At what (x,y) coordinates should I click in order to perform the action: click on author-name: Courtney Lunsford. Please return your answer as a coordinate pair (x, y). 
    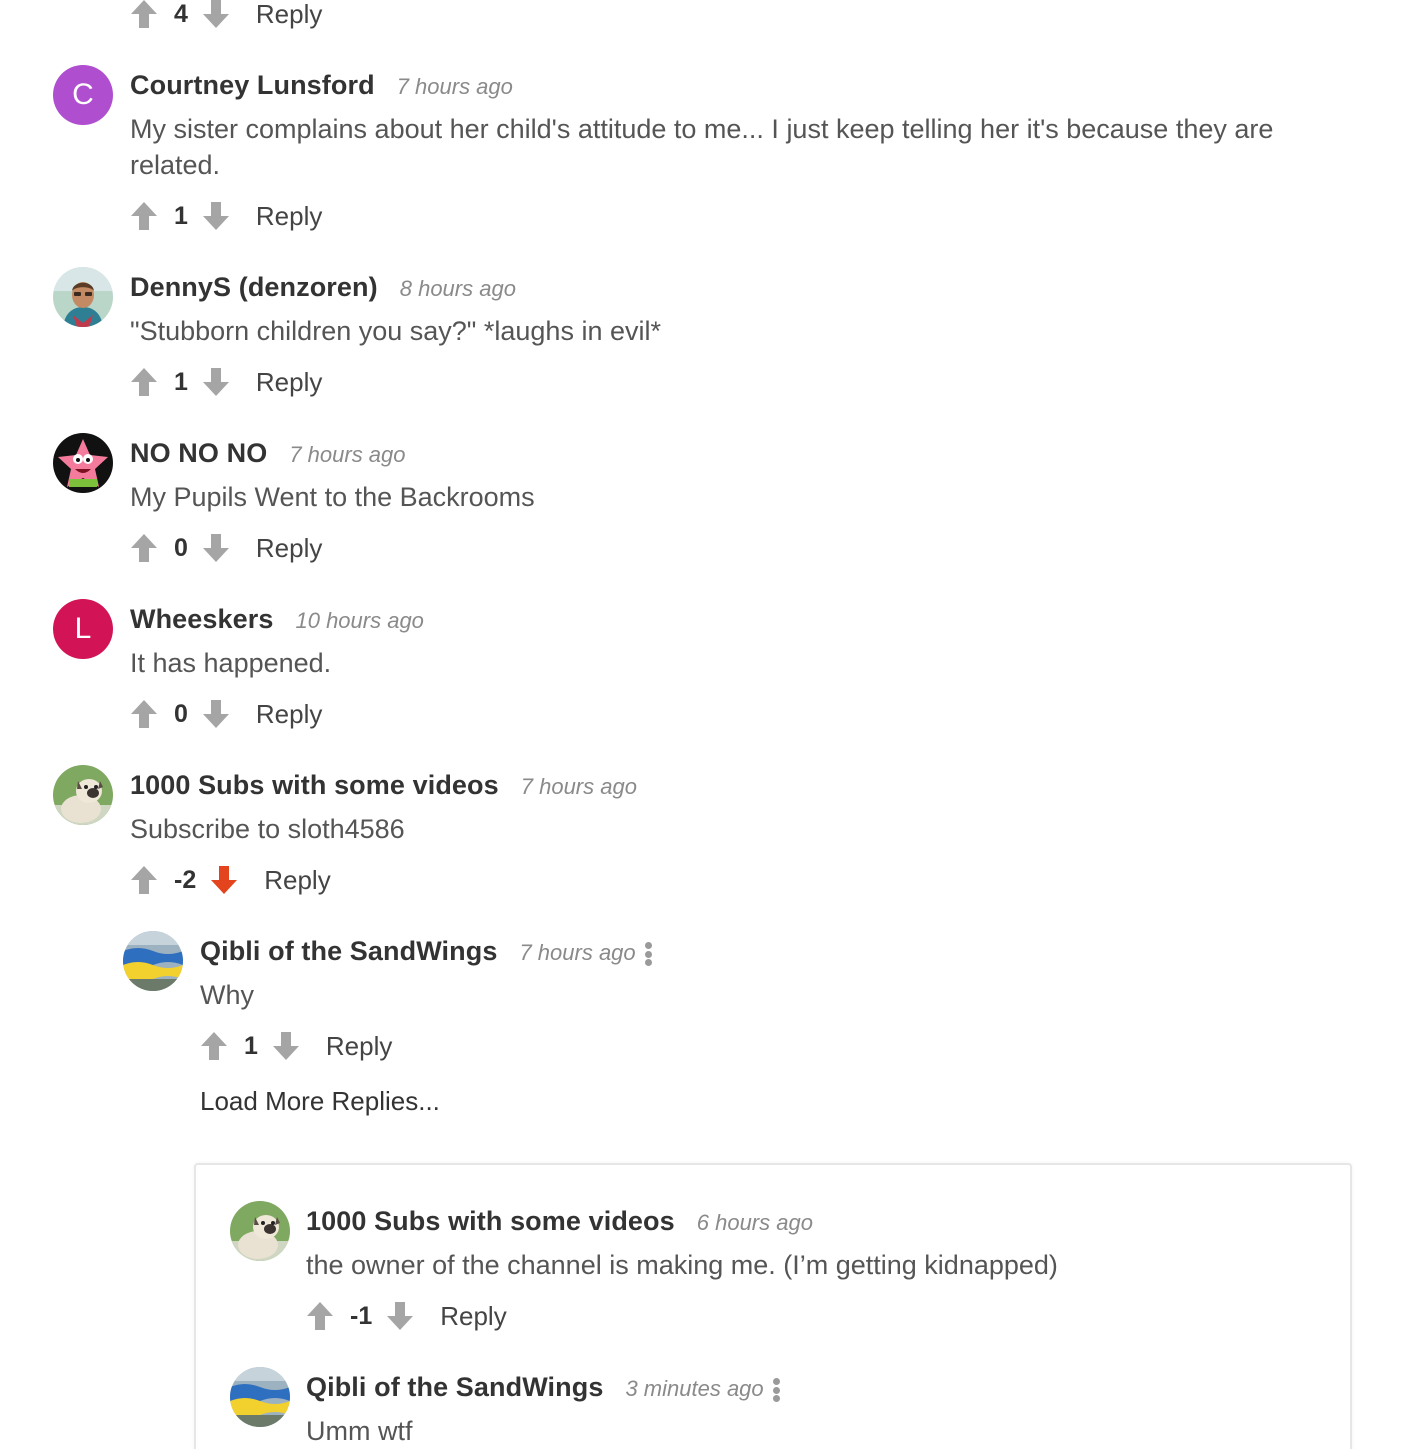
    Looking at the image, I should click on (252, 85).